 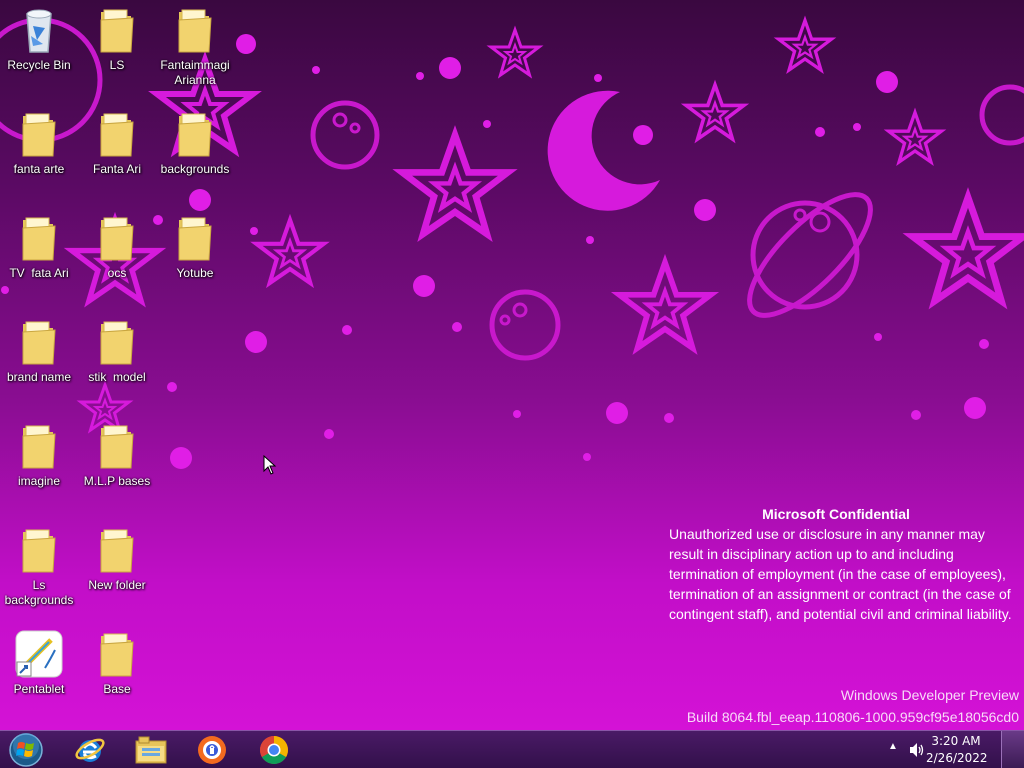 What do you see at coordinates (195, 169) in the screenshot?
I see `desktop-icon-label: backgrounds` at bounding box center [195, 169].